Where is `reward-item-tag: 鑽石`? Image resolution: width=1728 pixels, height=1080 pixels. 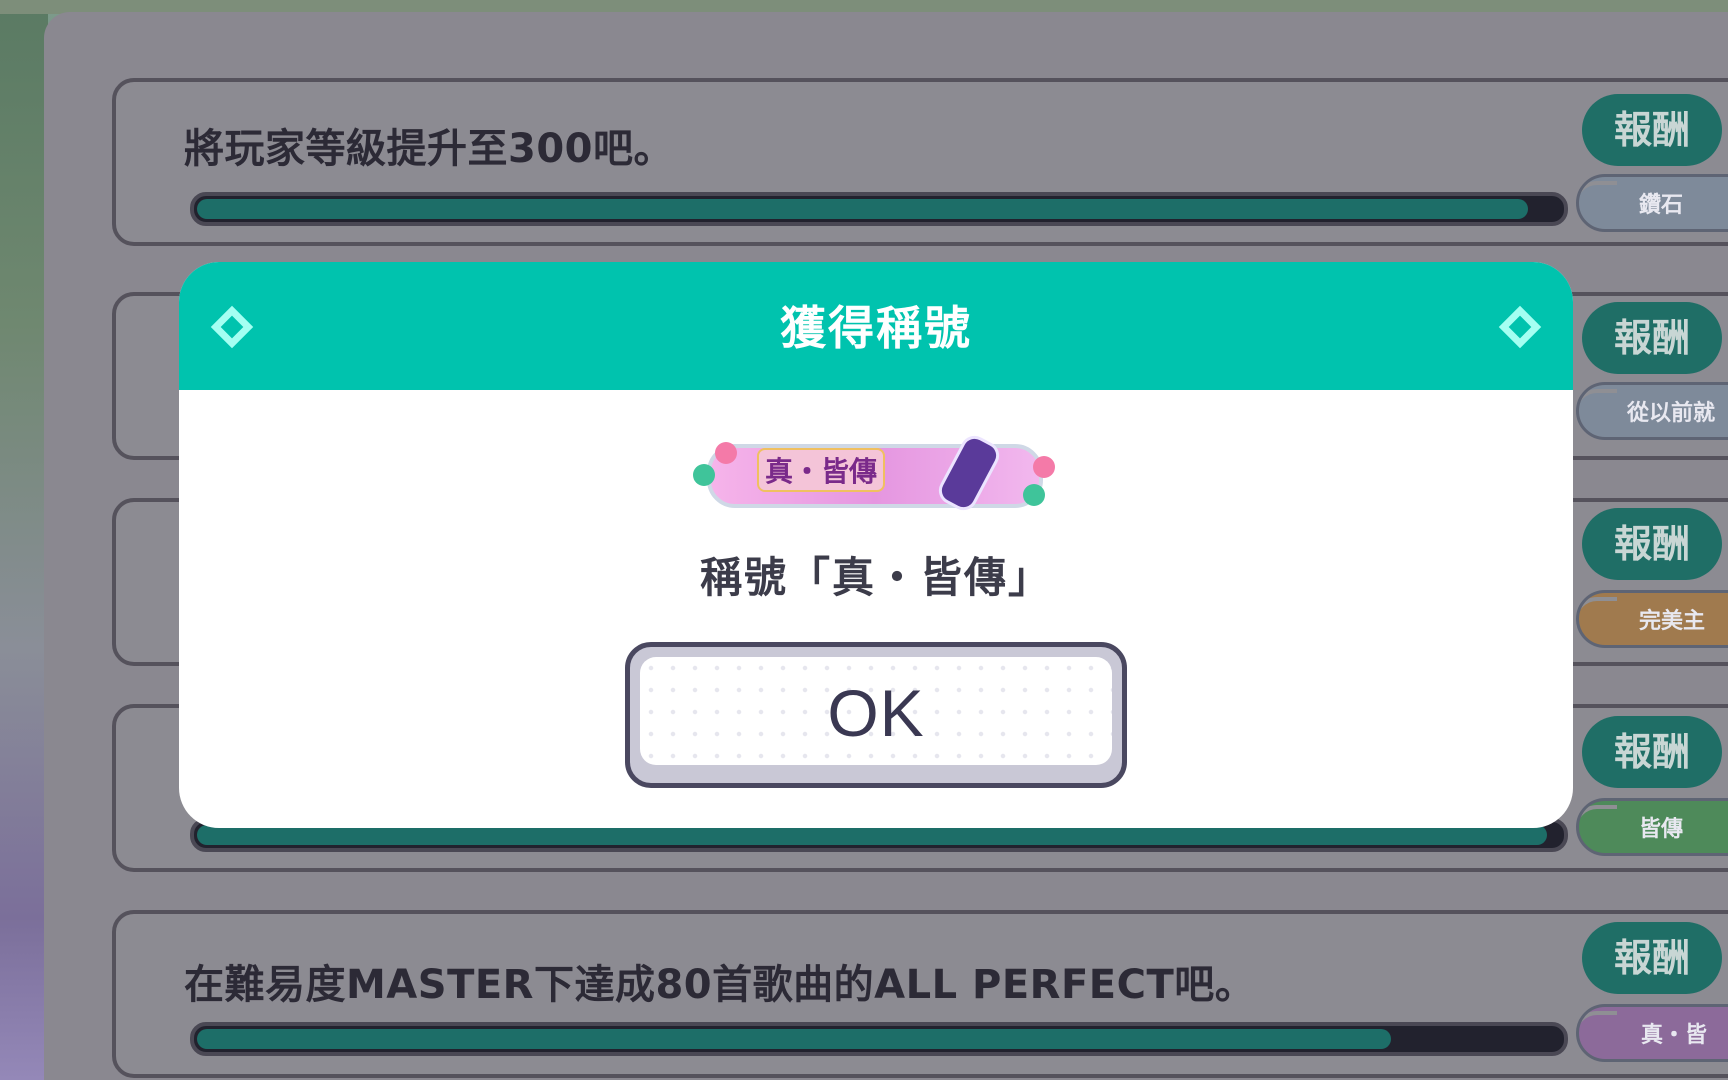 reward-item-tag: 鑽石 is located at coordinates (1652, 203).